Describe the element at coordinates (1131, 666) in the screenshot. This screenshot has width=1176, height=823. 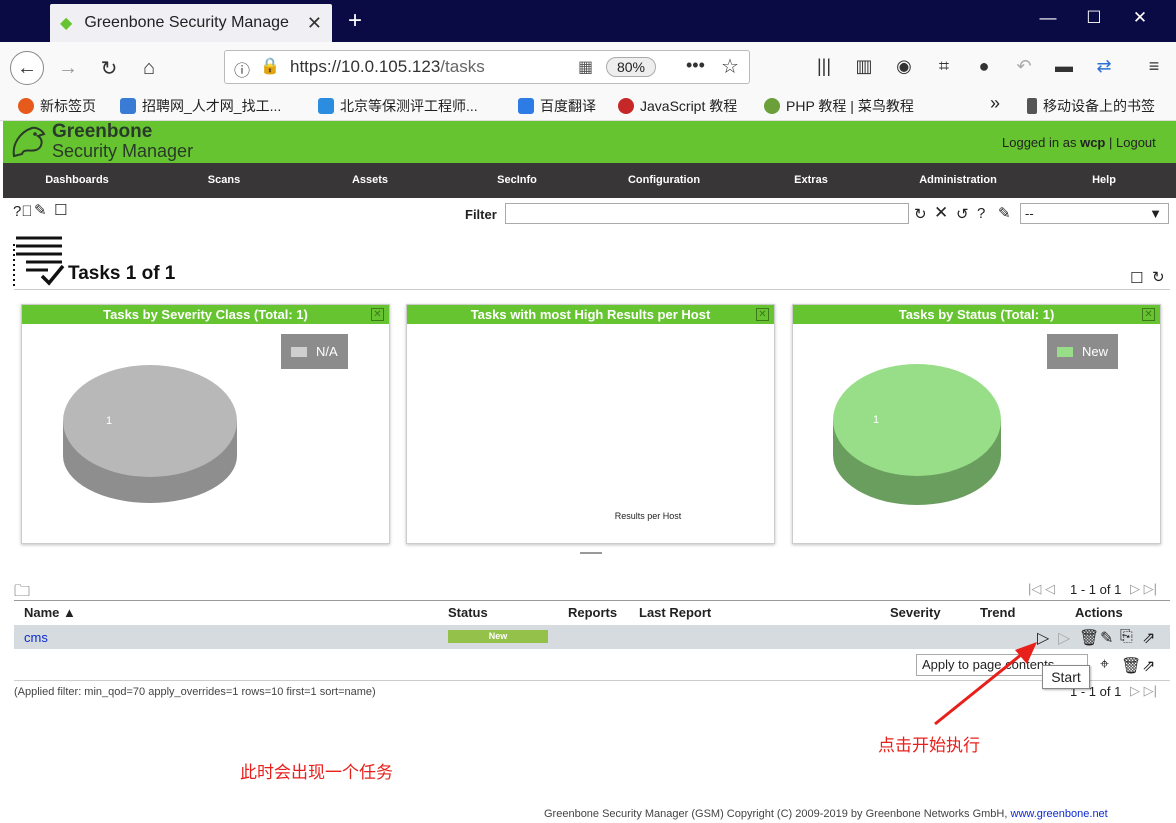
I see `bulk-trash-icon: 🗑` at that location.